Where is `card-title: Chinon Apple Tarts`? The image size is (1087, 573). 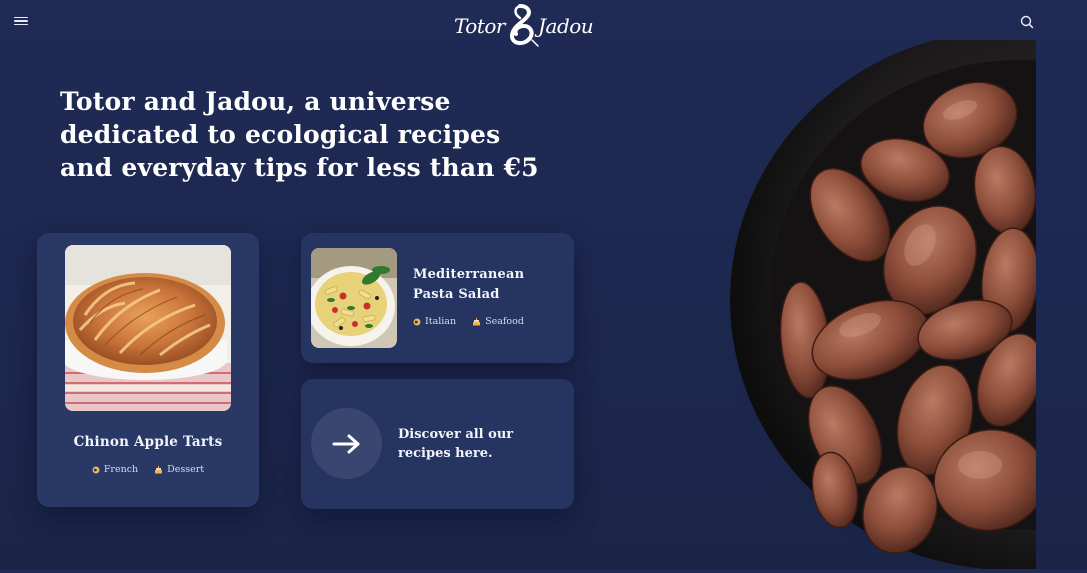
card-title: Chinon Apple Tarts is located at coordinates (148, 442).